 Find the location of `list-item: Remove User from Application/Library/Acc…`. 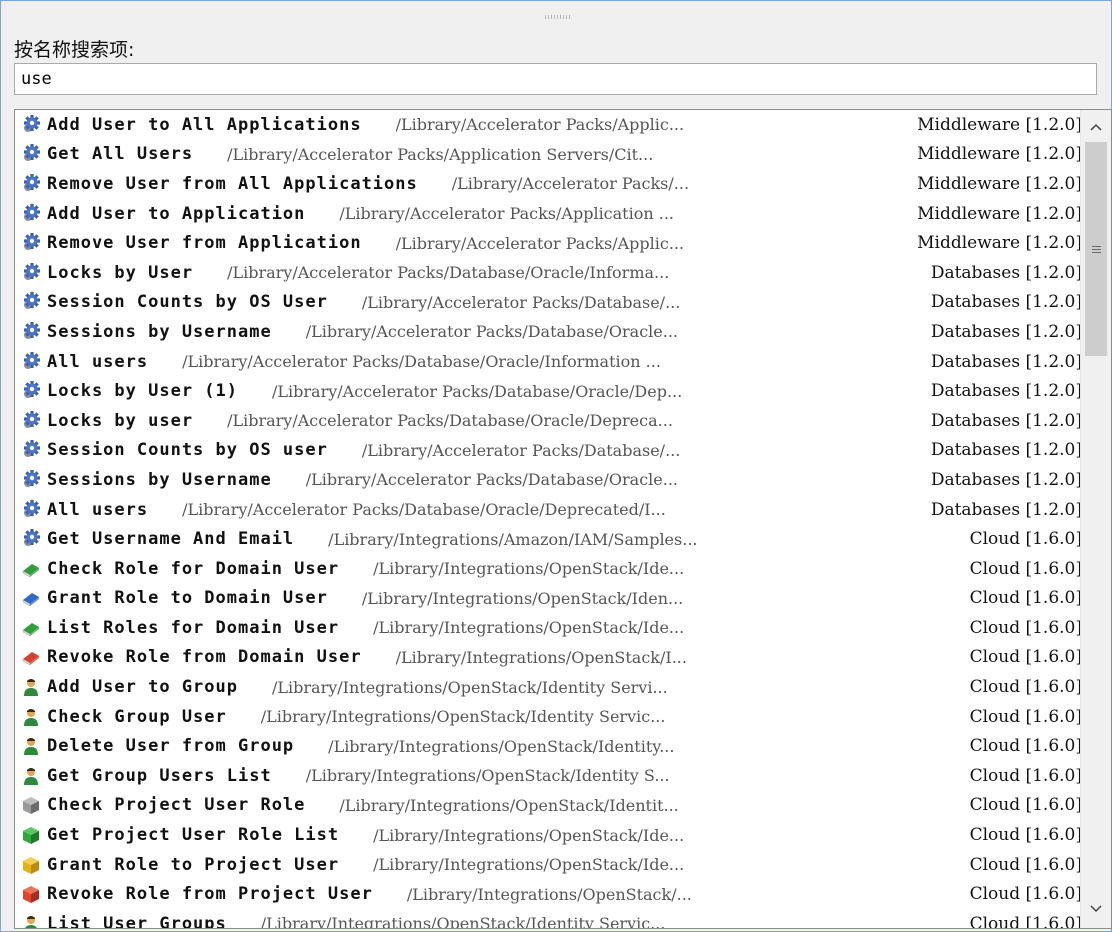

list-item: Remove User from Application/Library/Acc… is located at coordinates (548, 243).